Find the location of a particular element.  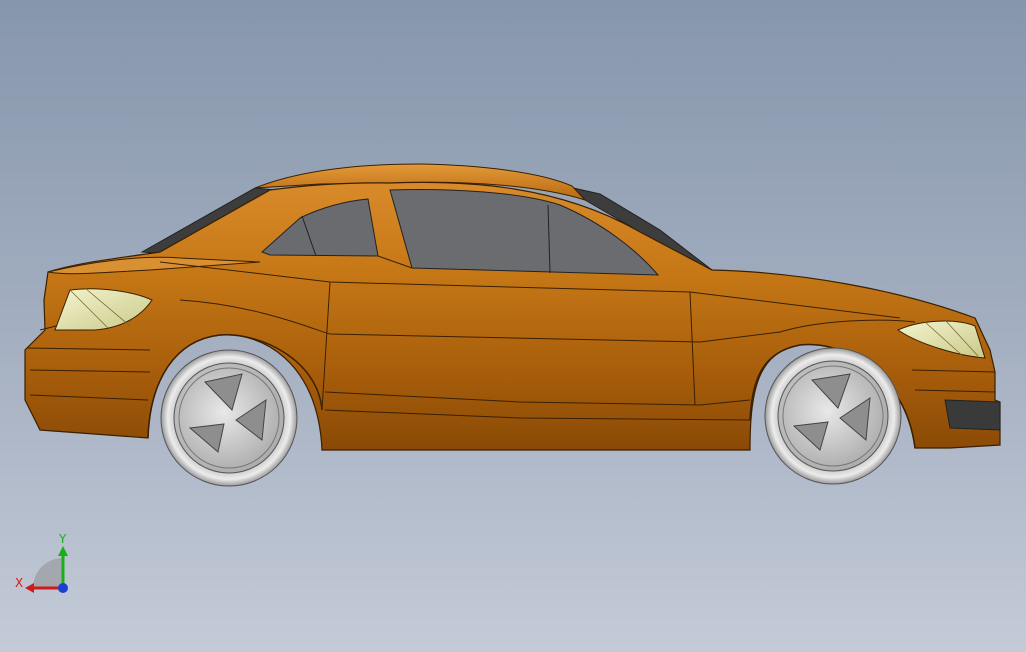

rear-wheel is located at coordinates (229, 418).